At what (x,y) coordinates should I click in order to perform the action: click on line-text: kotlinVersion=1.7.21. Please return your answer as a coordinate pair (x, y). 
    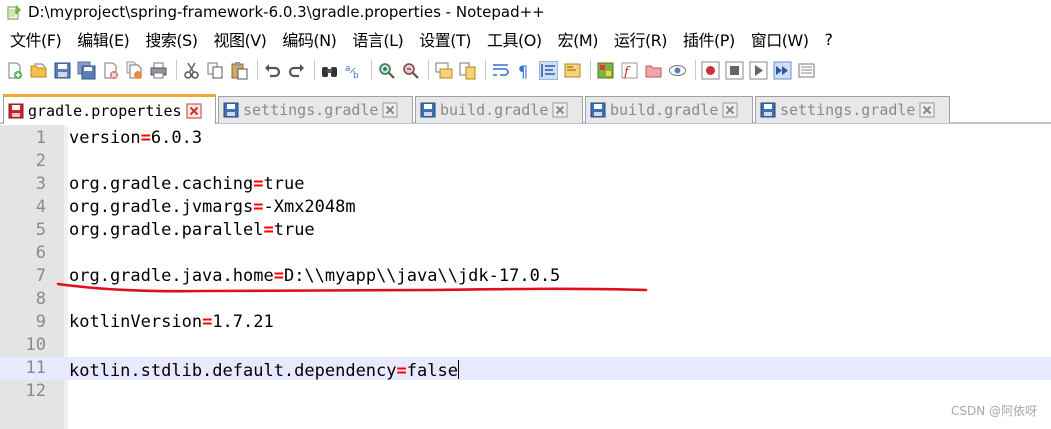
    Looking at the image, I should click on (171, 322).